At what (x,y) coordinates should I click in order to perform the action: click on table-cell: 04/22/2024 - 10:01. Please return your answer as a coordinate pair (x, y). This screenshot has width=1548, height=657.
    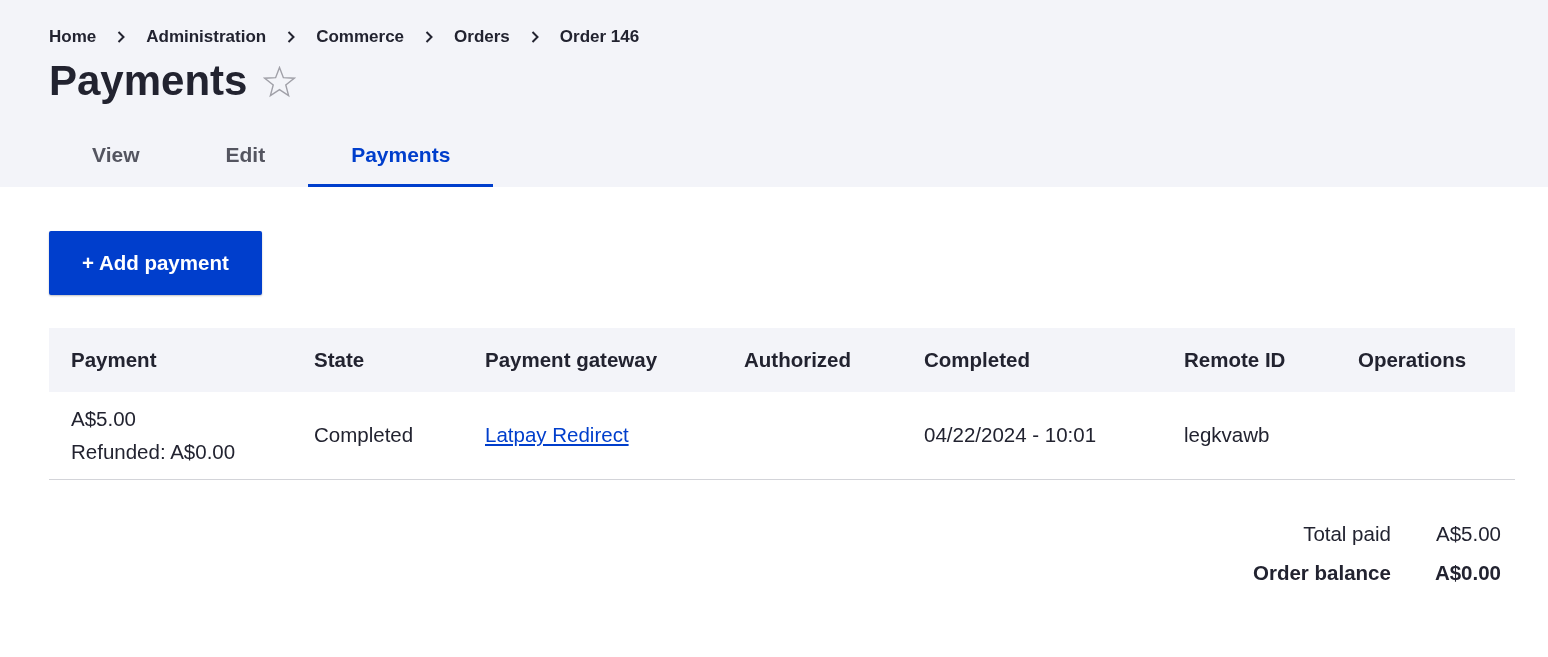
    Looking at the image, I should click on (1032, 435).